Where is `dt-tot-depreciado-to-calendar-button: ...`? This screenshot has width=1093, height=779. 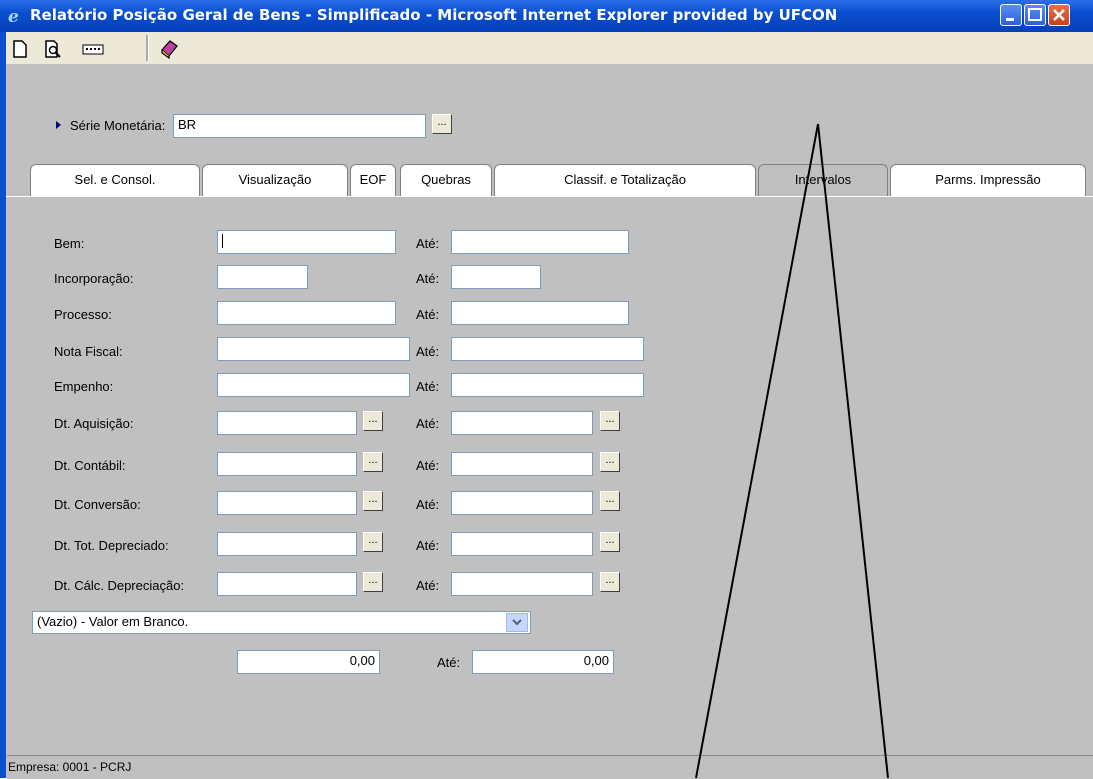
dt-tot-depreciado-to-calendar-button: ... is located at coordinates (610, 542).